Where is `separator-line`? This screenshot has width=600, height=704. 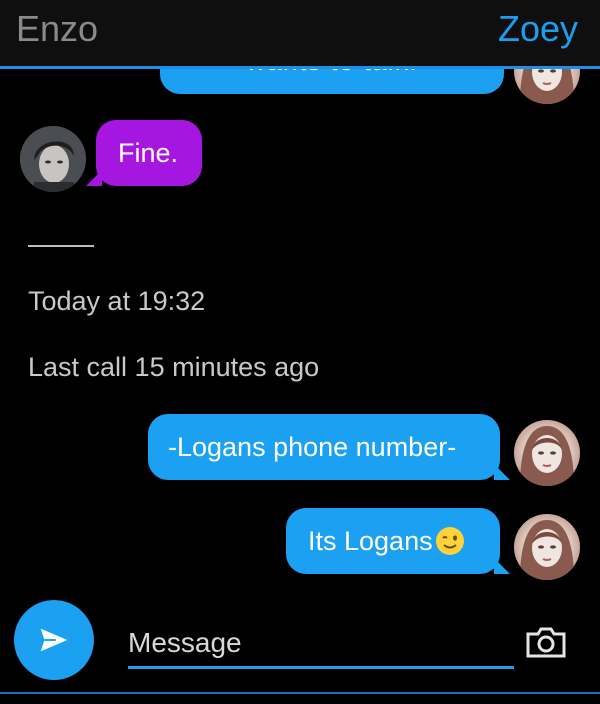
separator-line is located at coordinates (61, 246).